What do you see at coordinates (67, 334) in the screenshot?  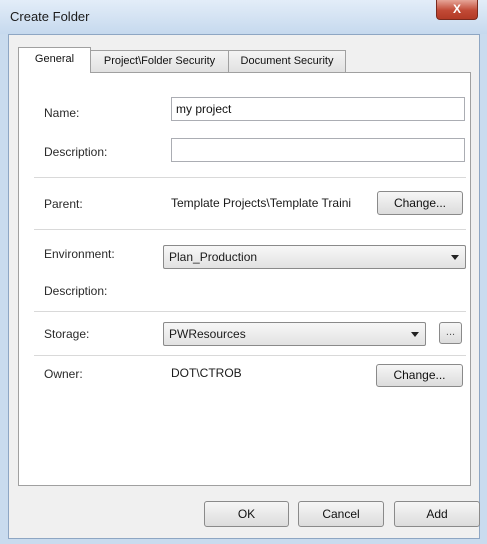 I see `storage-label: Storage:` at bounding box center [67, 334].